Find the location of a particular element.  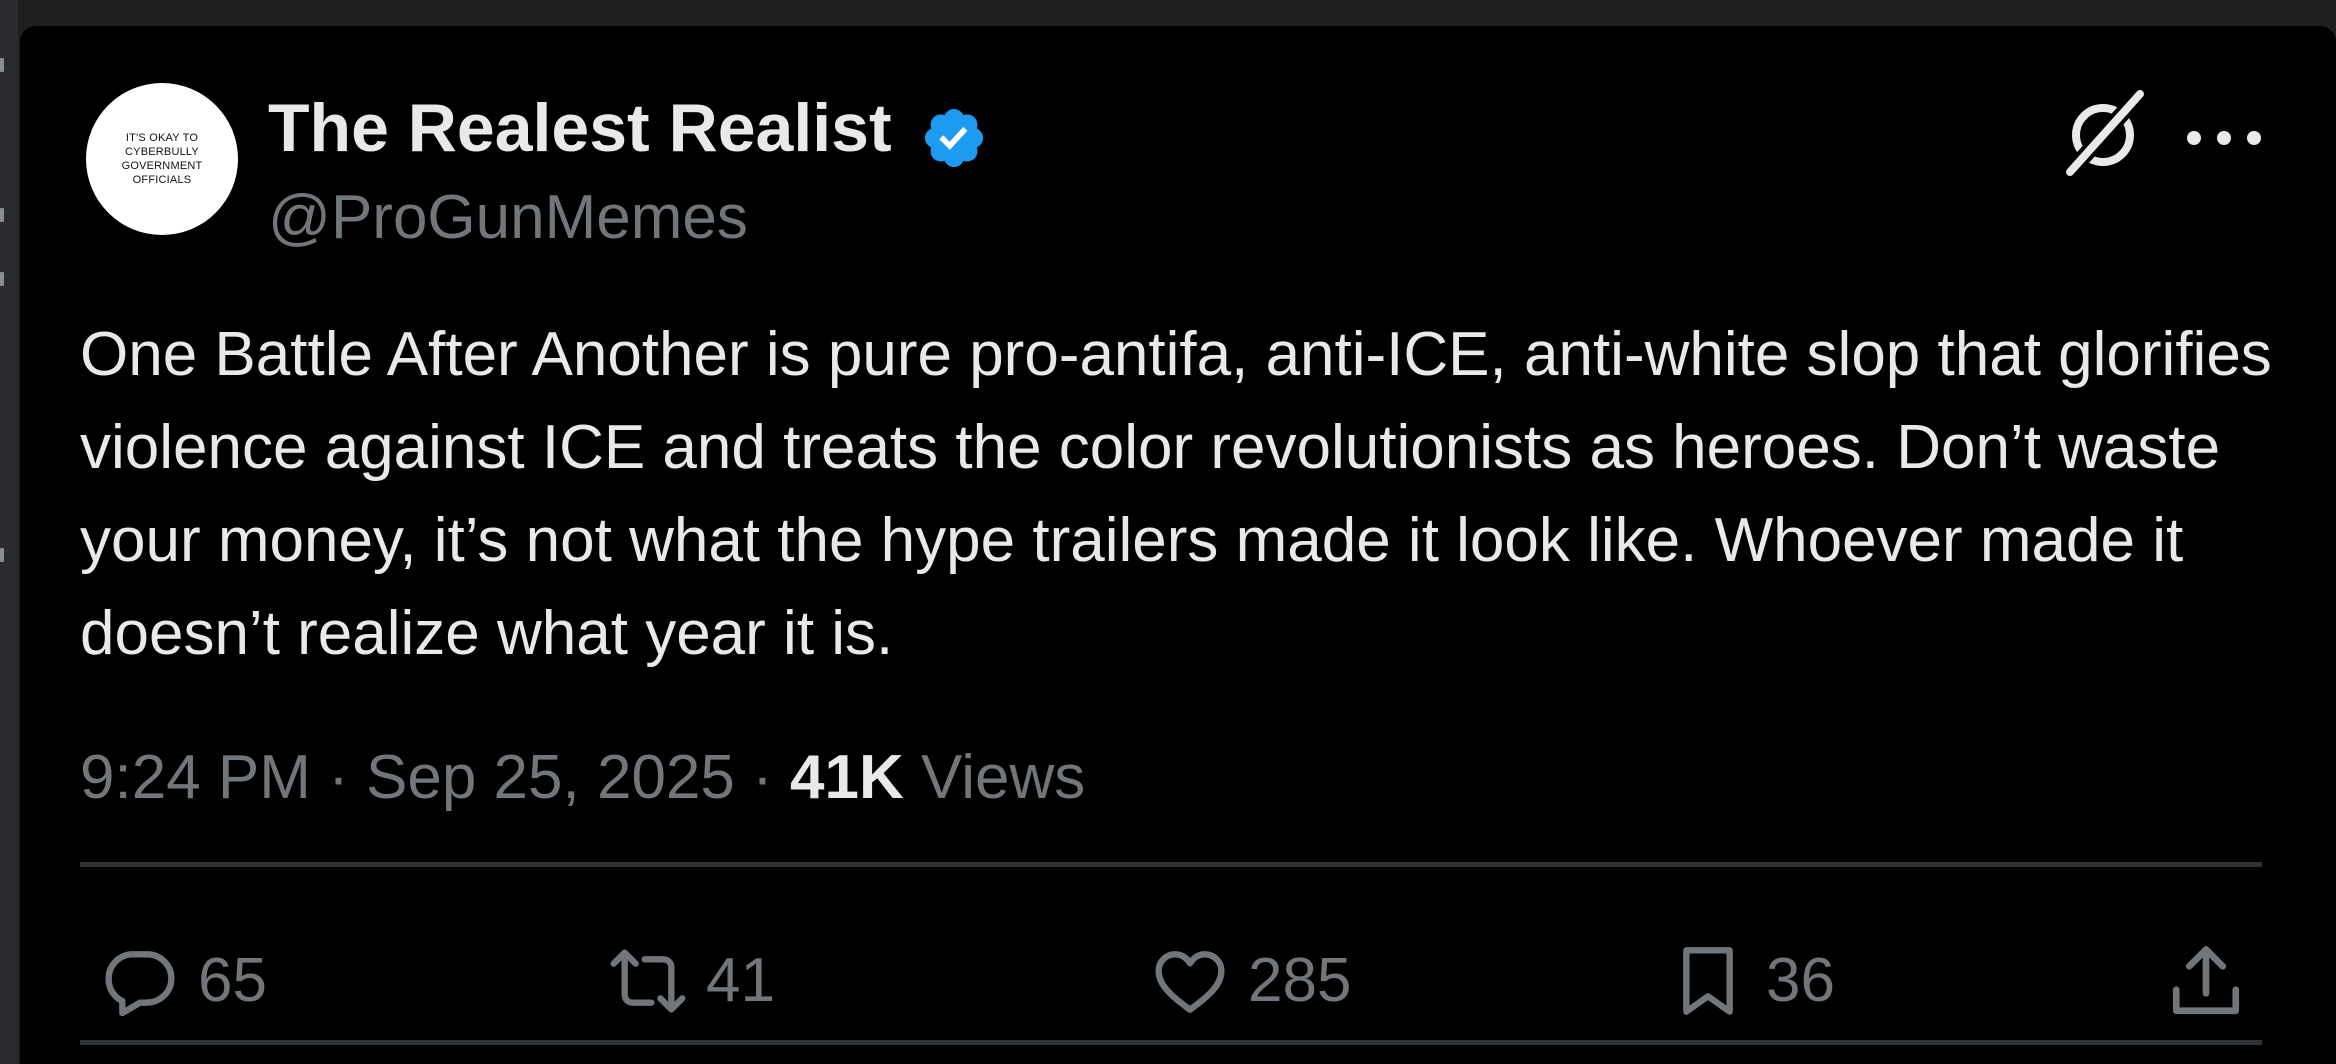

like-count: 285 is located at coordinates (1300, 980).